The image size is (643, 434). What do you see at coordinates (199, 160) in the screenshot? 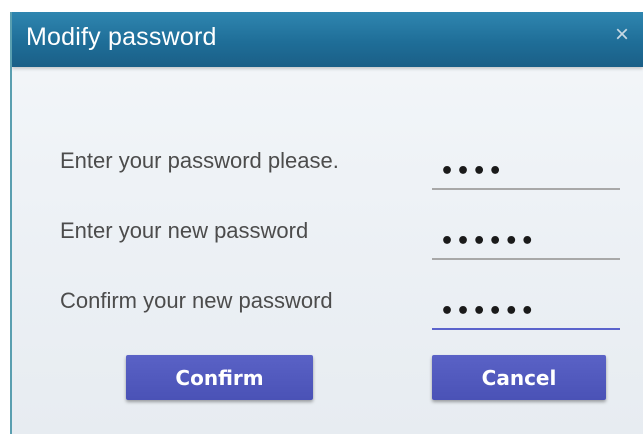
I see `current-password-label: Enter your password please.` at bounding box center [199, 160].